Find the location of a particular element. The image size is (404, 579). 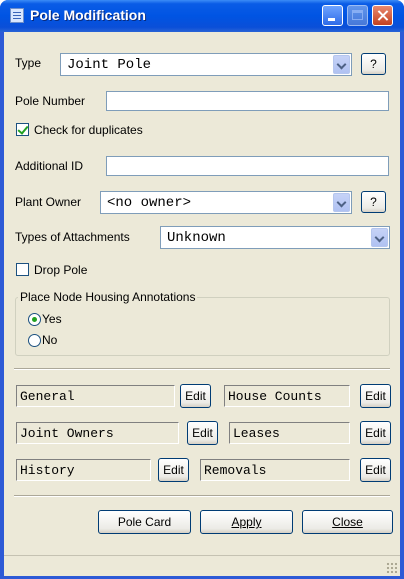

radio-yes-label: Yes is located at coordinates (52, 319).